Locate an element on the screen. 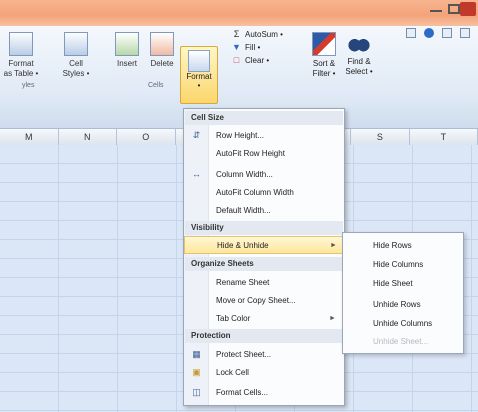  submenu-item-unhide-rows: Unhide Rows is located at coordinates (397, 304).